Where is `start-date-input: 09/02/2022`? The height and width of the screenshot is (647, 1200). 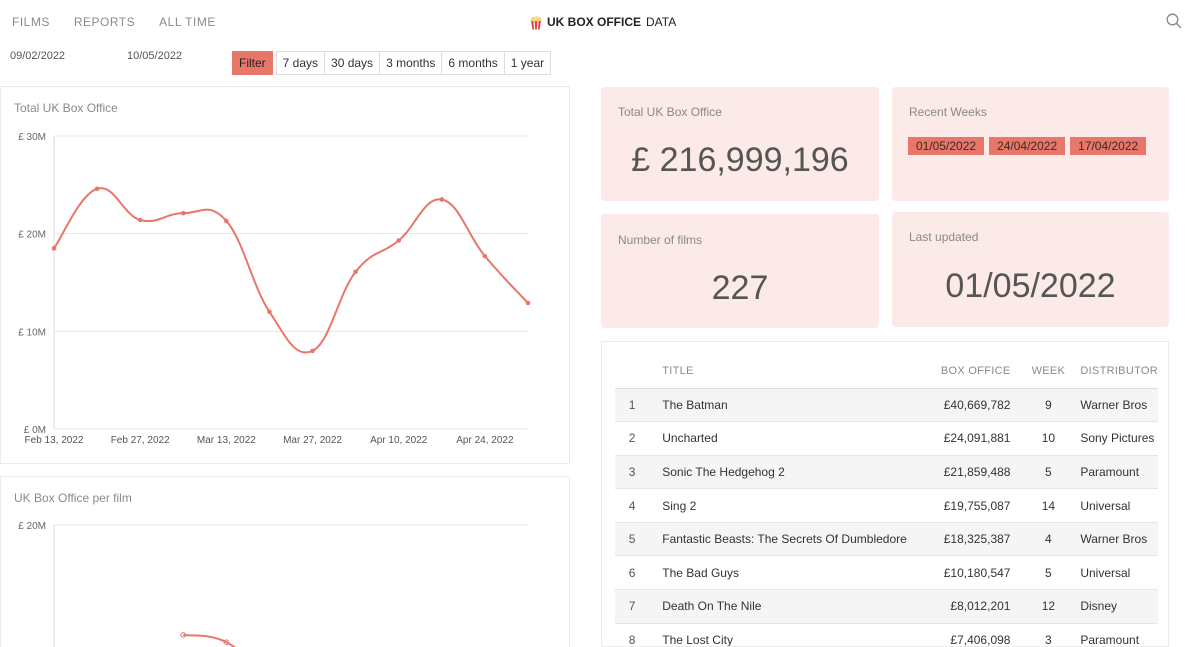 start-date-input: 09/02/2022 is located at coordinates (37, 56).